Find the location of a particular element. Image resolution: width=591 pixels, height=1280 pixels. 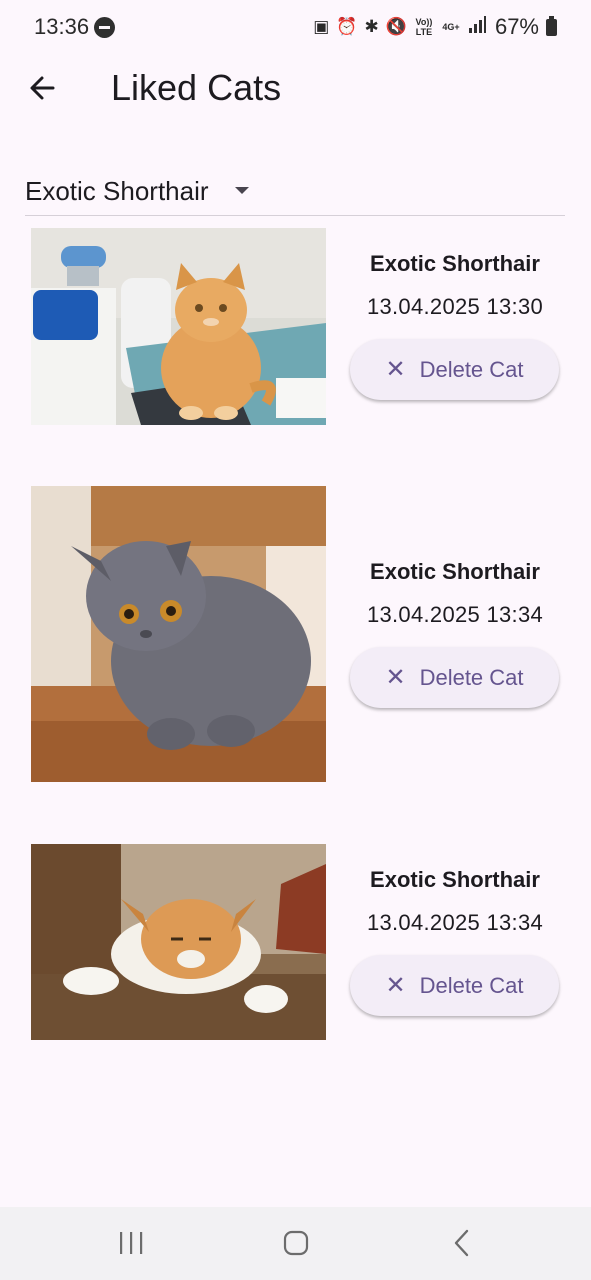

chevron-left-icon is located at coordinates (461, 1243).